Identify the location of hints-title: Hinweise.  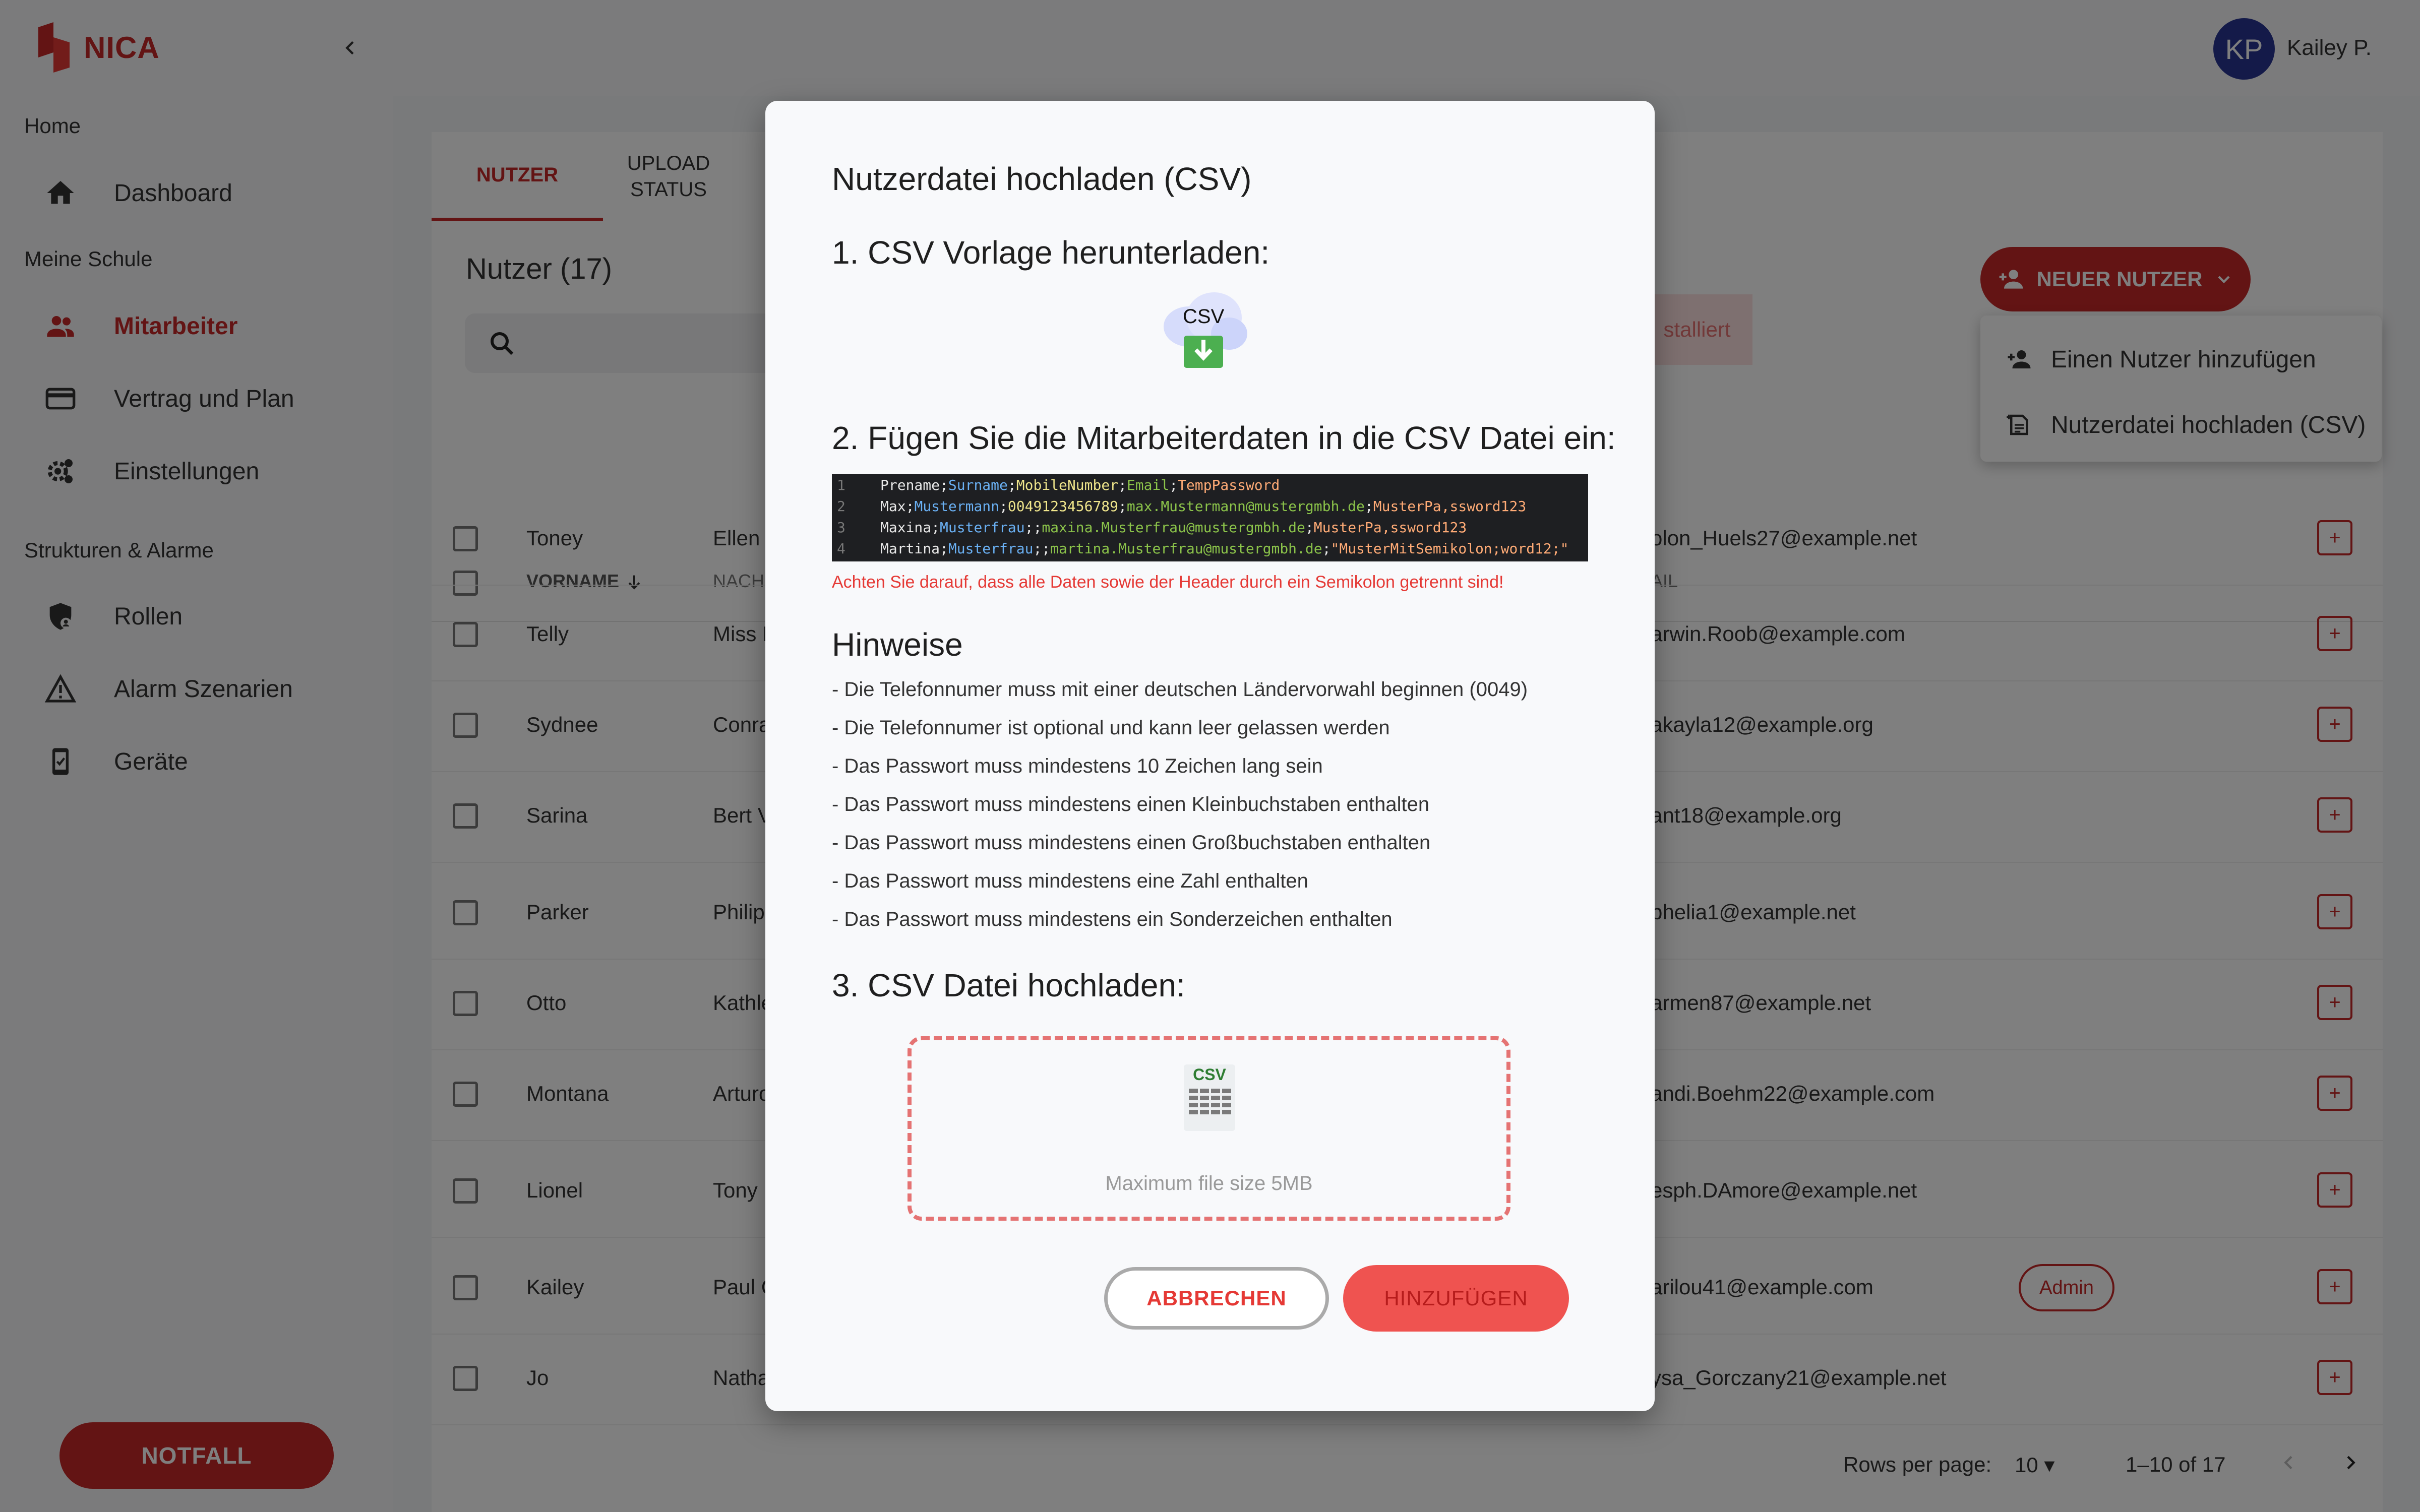
(897, 644).